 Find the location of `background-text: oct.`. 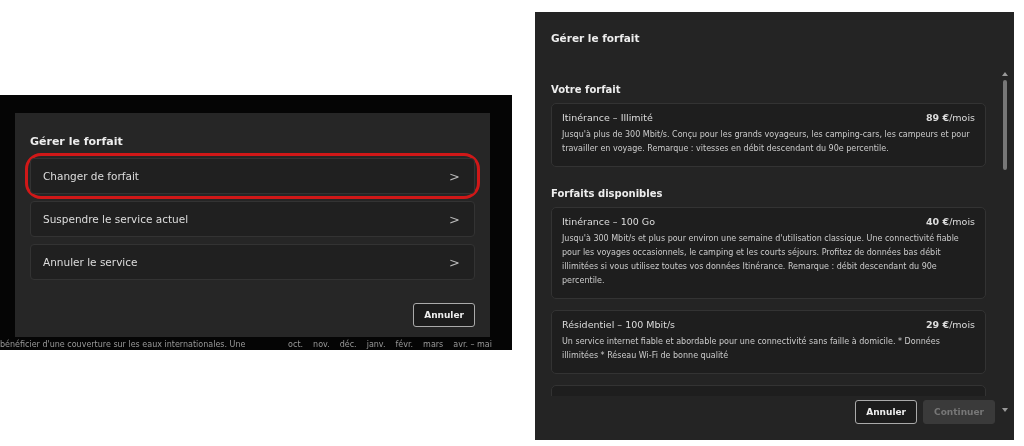

background-text: oct. is located at coordinates (296, 344).